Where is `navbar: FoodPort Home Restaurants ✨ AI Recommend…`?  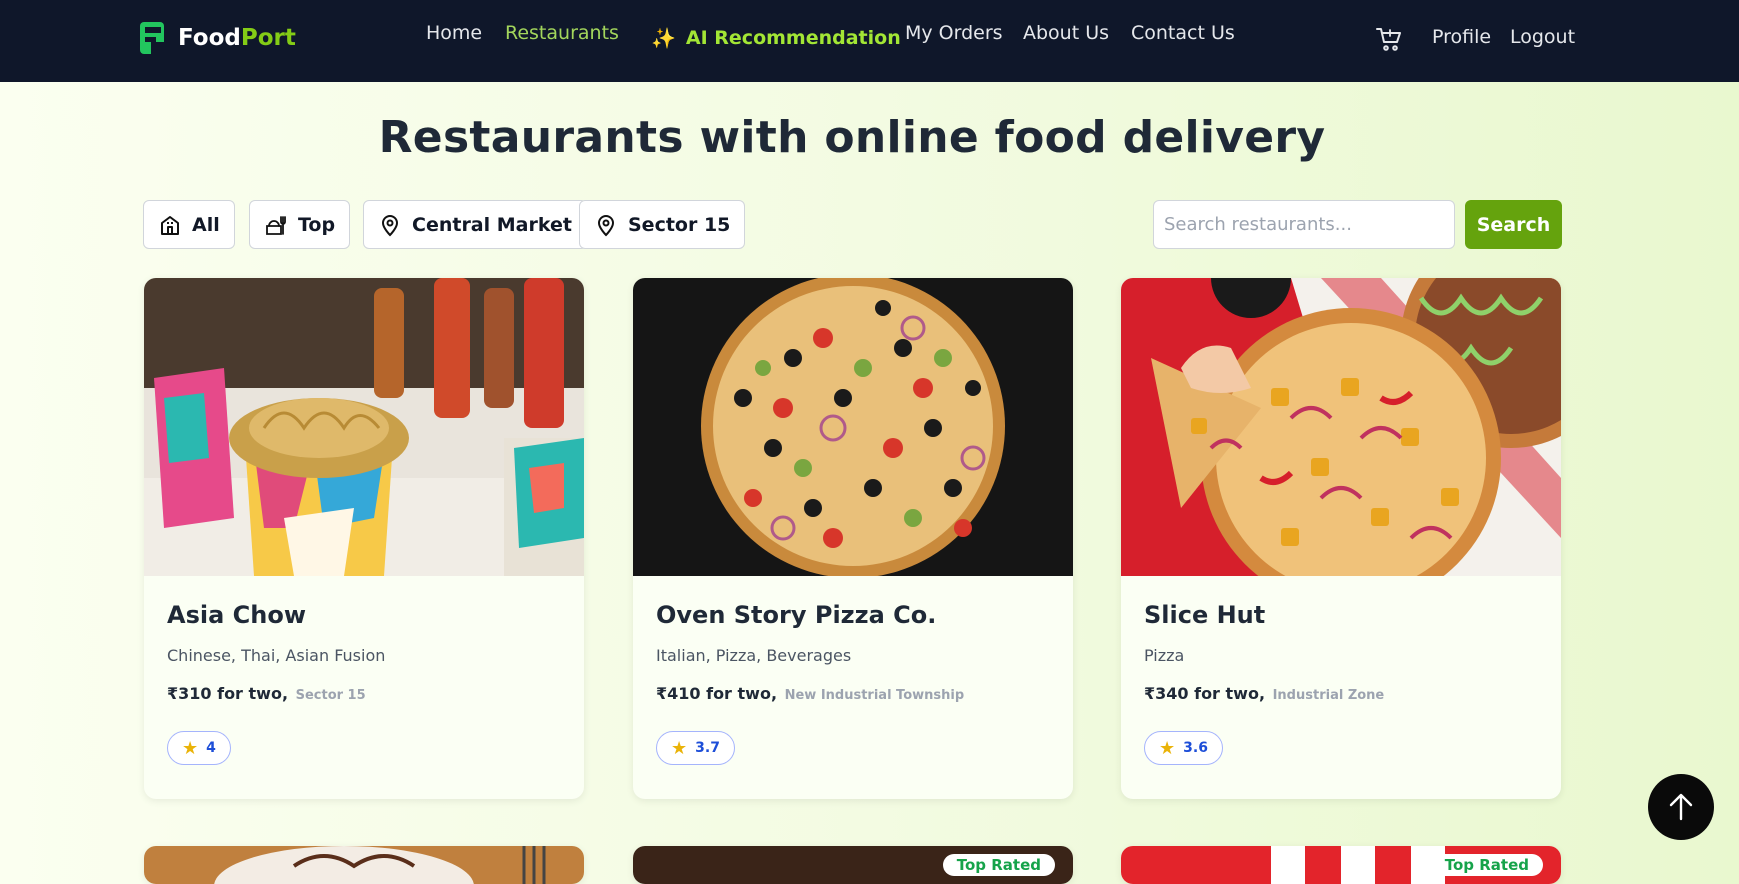
navbar: FoodPort Home Restaurants ✨ AI Recommend… is located at coordinates (869, 41).